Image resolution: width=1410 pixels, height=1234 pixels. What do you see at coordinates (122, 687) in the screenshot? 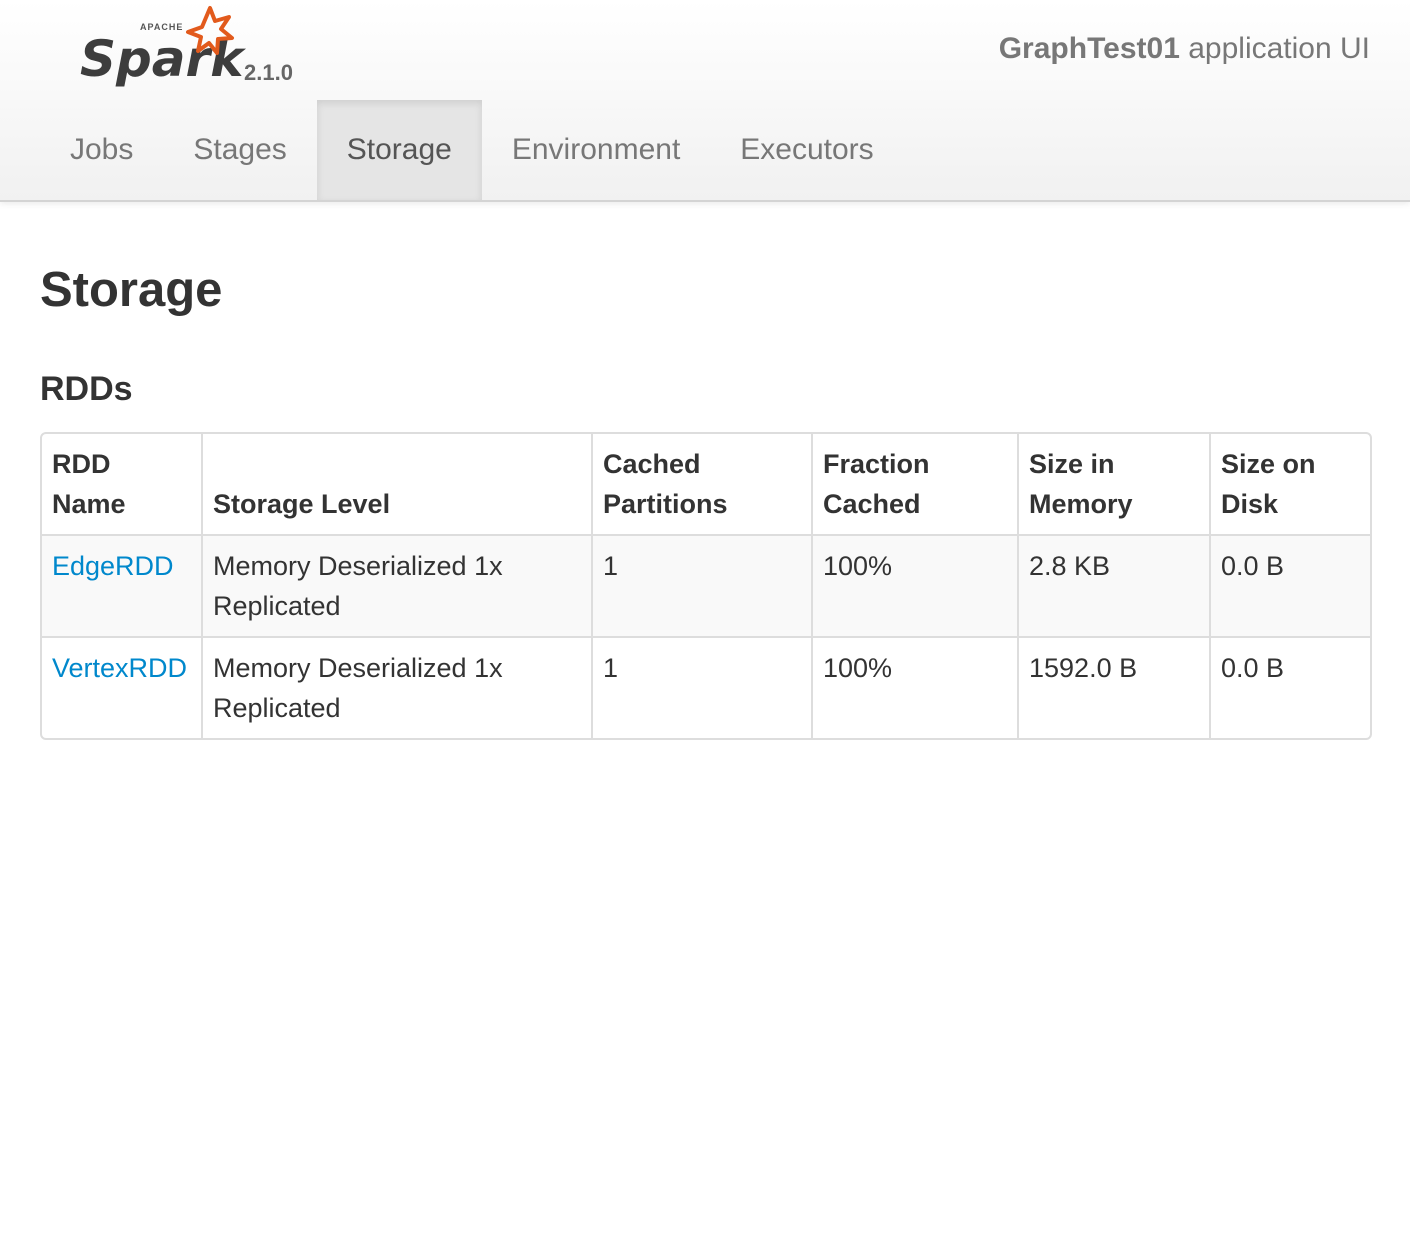
I see `cell-rdd-name: VertexRDD` at bounding box center [122, 687].